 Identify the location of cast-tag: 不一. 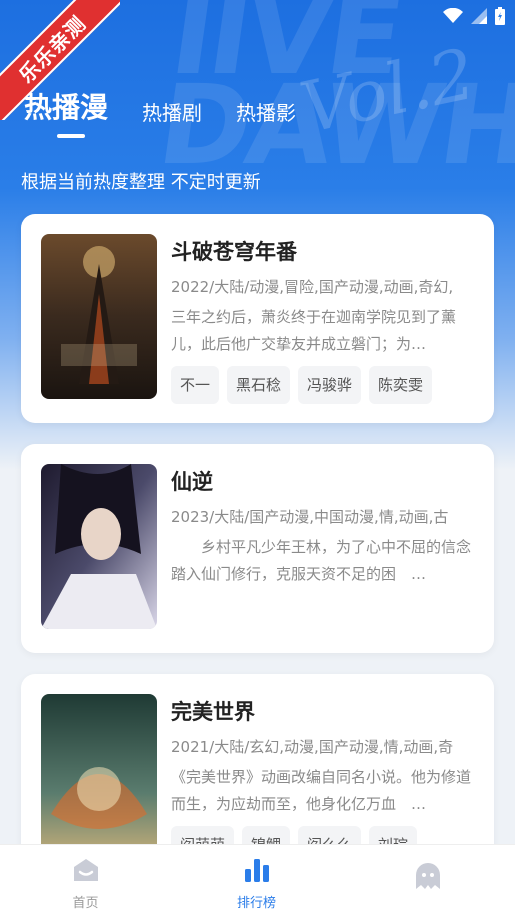
(195, 385).